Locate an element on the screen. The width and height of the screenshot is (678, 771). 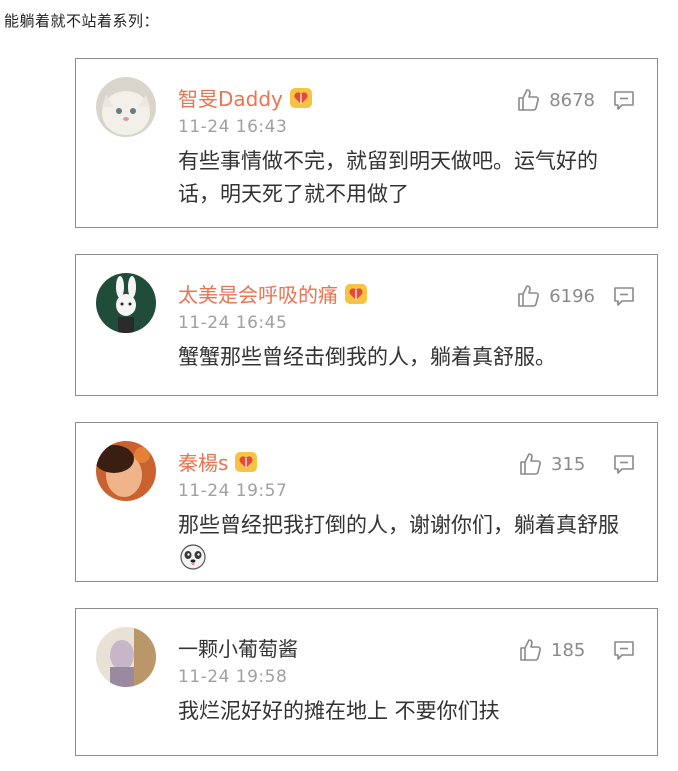
comment-time: 11-24 16:43 is located at coordinates (233, 127).